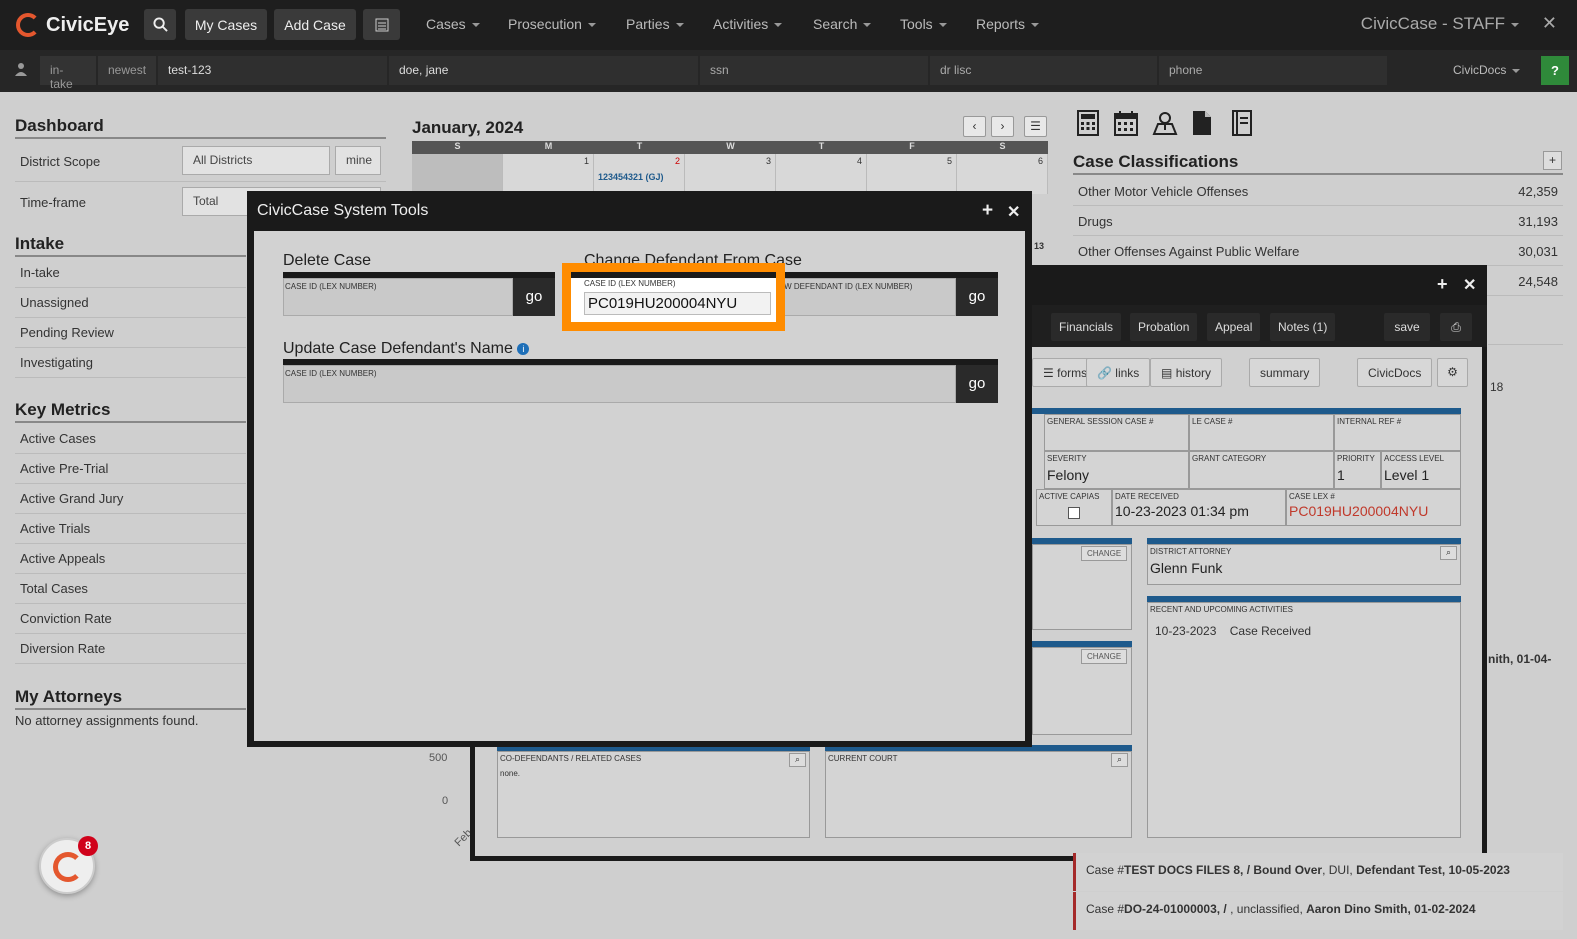 The width and height of the screenshot is (1577, 939). I want to click on ssn-input: ssn, so click(814, 70).